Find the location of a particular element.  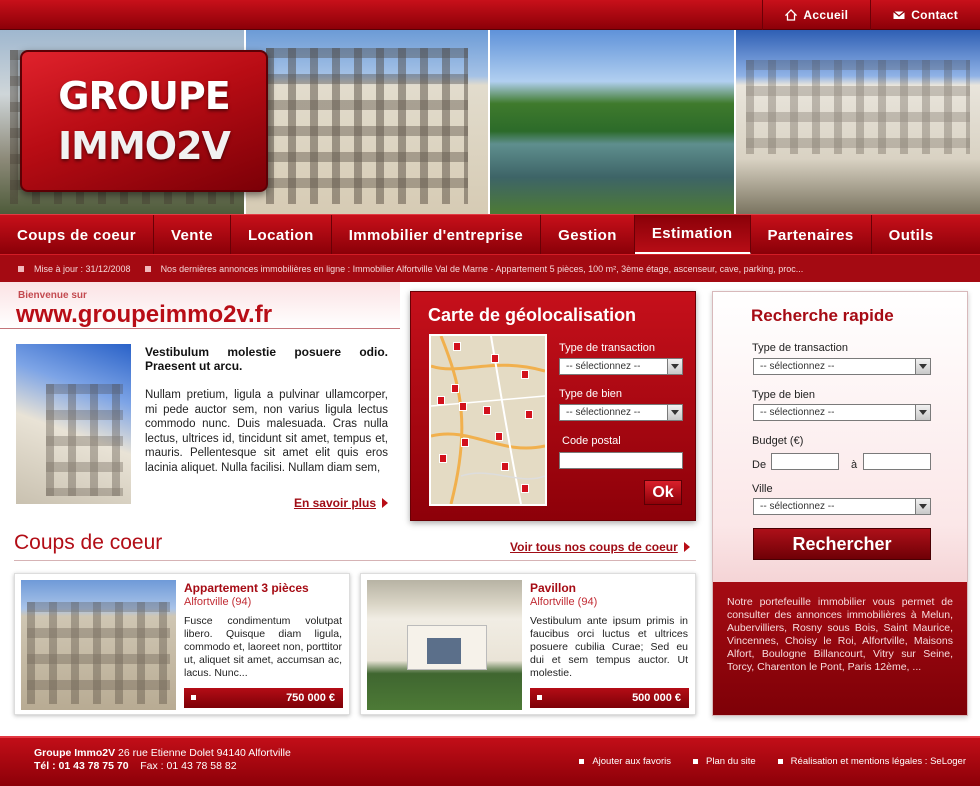

read-more-label: En savoir plus is located at coordinates (334, 503).